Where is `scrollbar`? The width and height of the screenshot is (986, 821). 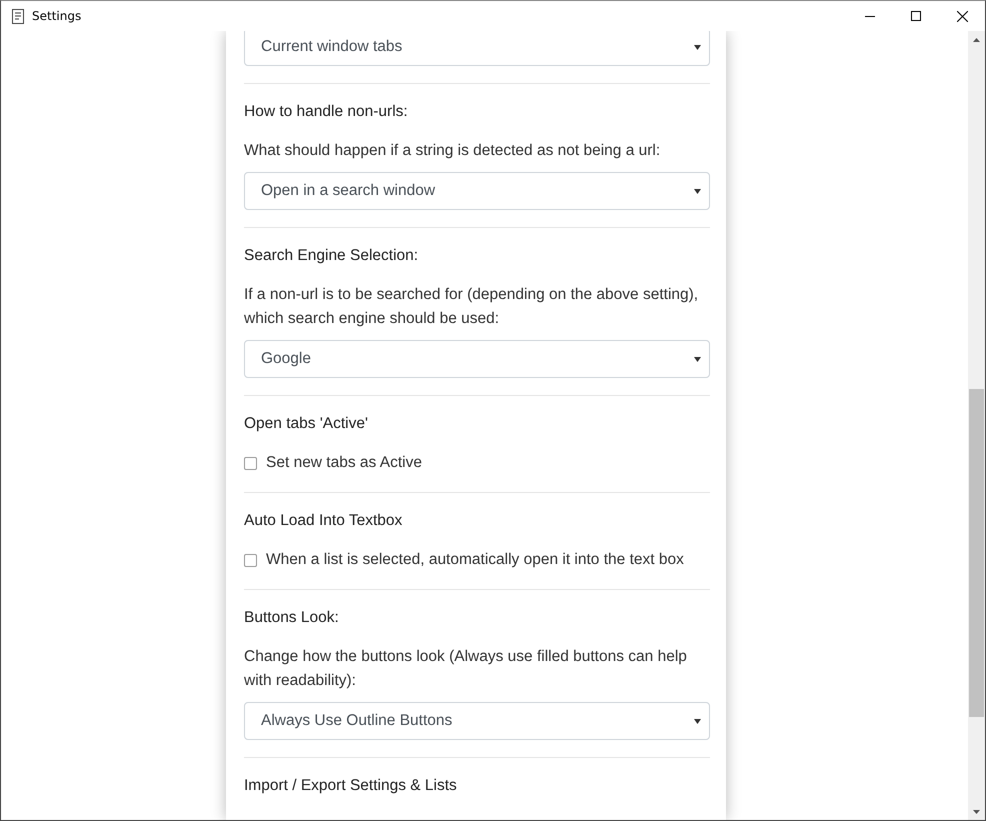 scrollbar is located at coordinates (976, 425).